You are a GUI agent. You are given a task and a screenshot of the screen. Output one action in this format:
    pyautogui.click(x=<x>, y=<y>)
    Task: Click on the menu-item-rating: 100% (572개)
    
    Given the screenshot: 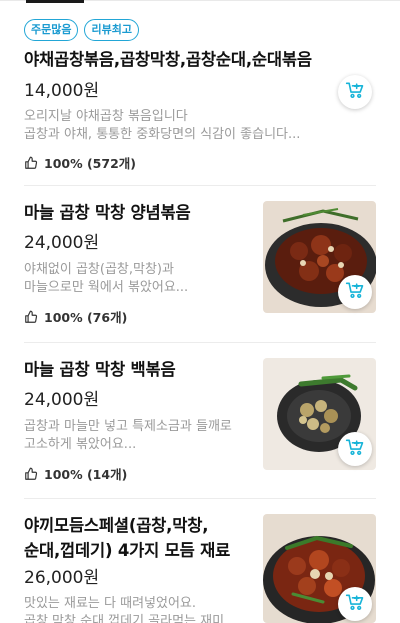 What is the action you would take?
    pyautogui.click(x=80, y=162)
    